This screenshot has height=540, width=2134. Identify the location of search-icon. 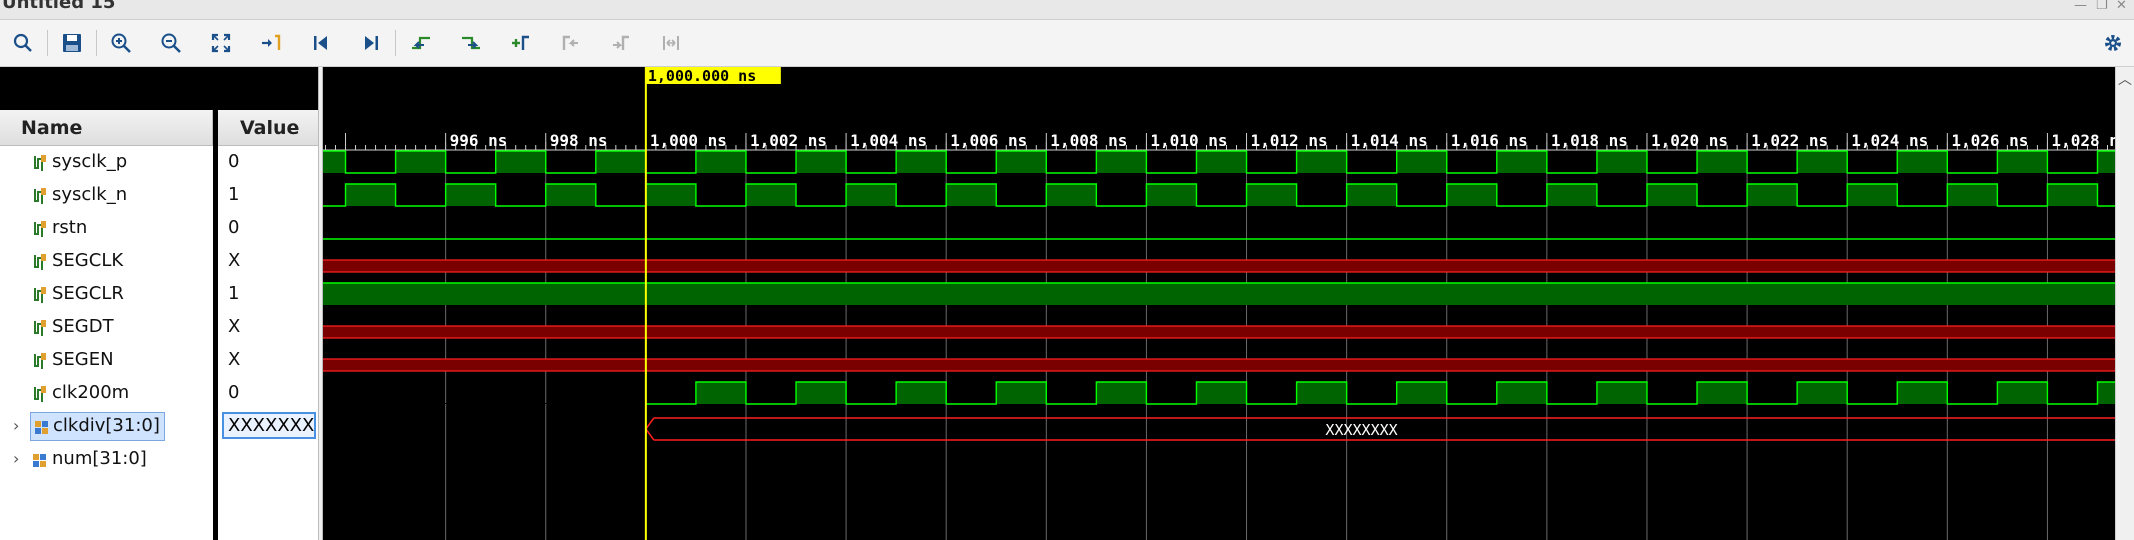
(23, 43).